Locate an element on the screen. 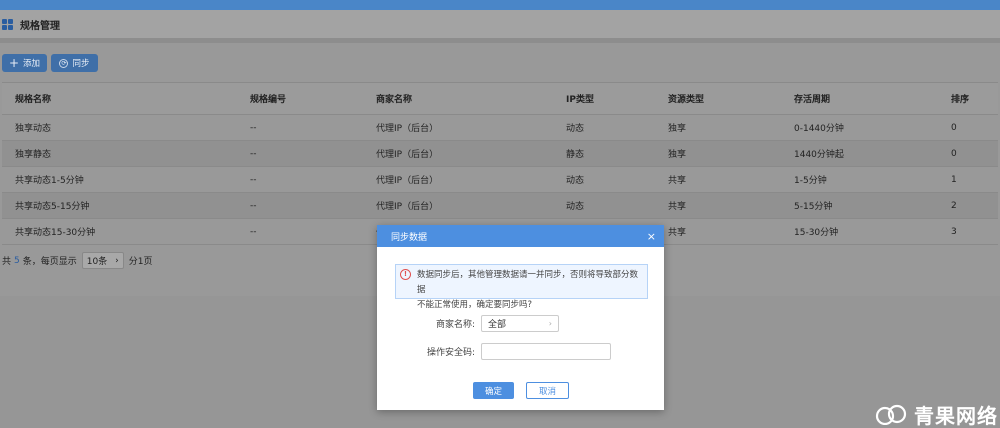  table-row: 独享动态 -- 代理IP（后台） 动态 独享 0-1440分钟 0 is located at coordinates (500, 128).